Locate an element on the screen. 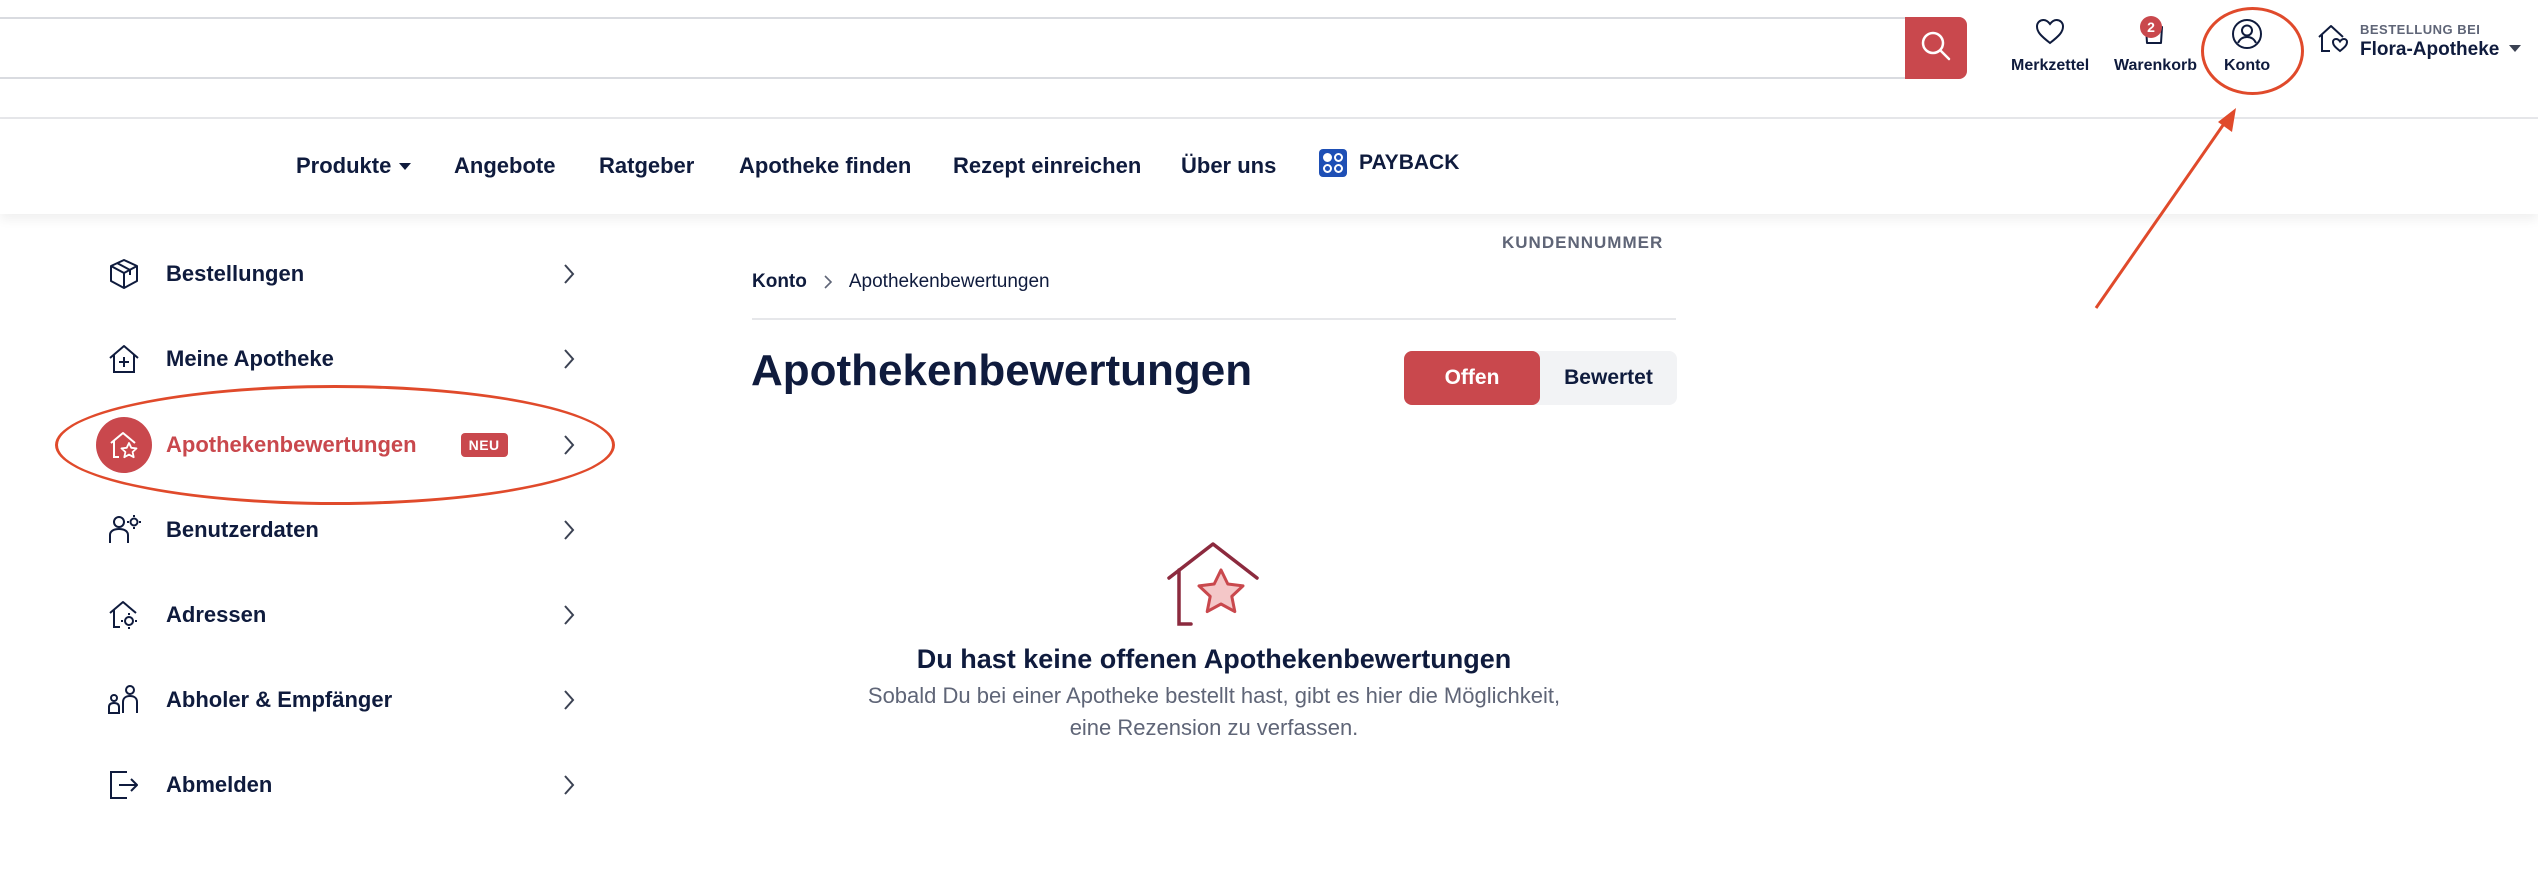 This screenshot has height=874, width=2538. chevron-down-icon is located at coordinates (2515, 48).